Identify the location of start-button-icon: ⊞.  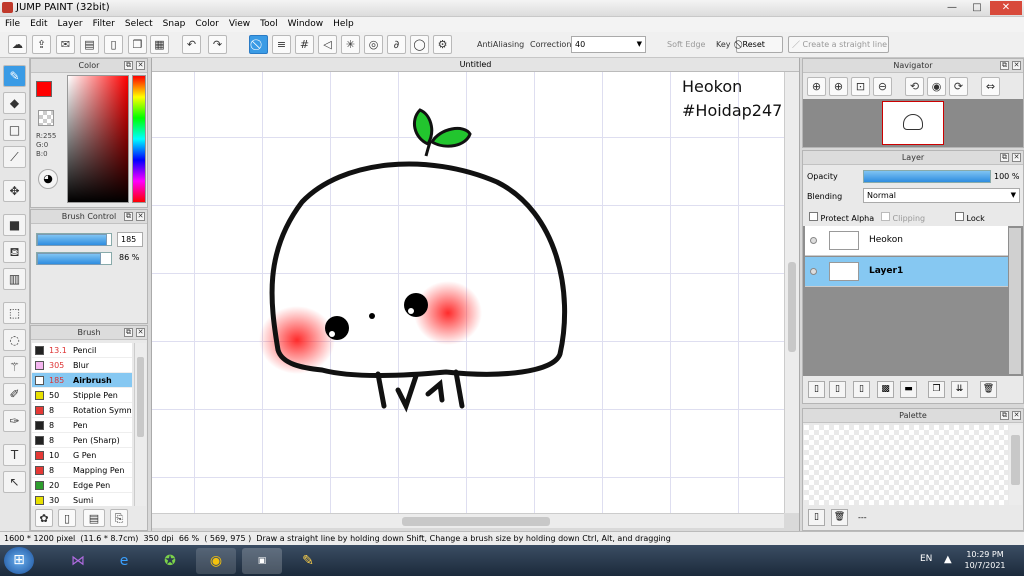
(19, 560).